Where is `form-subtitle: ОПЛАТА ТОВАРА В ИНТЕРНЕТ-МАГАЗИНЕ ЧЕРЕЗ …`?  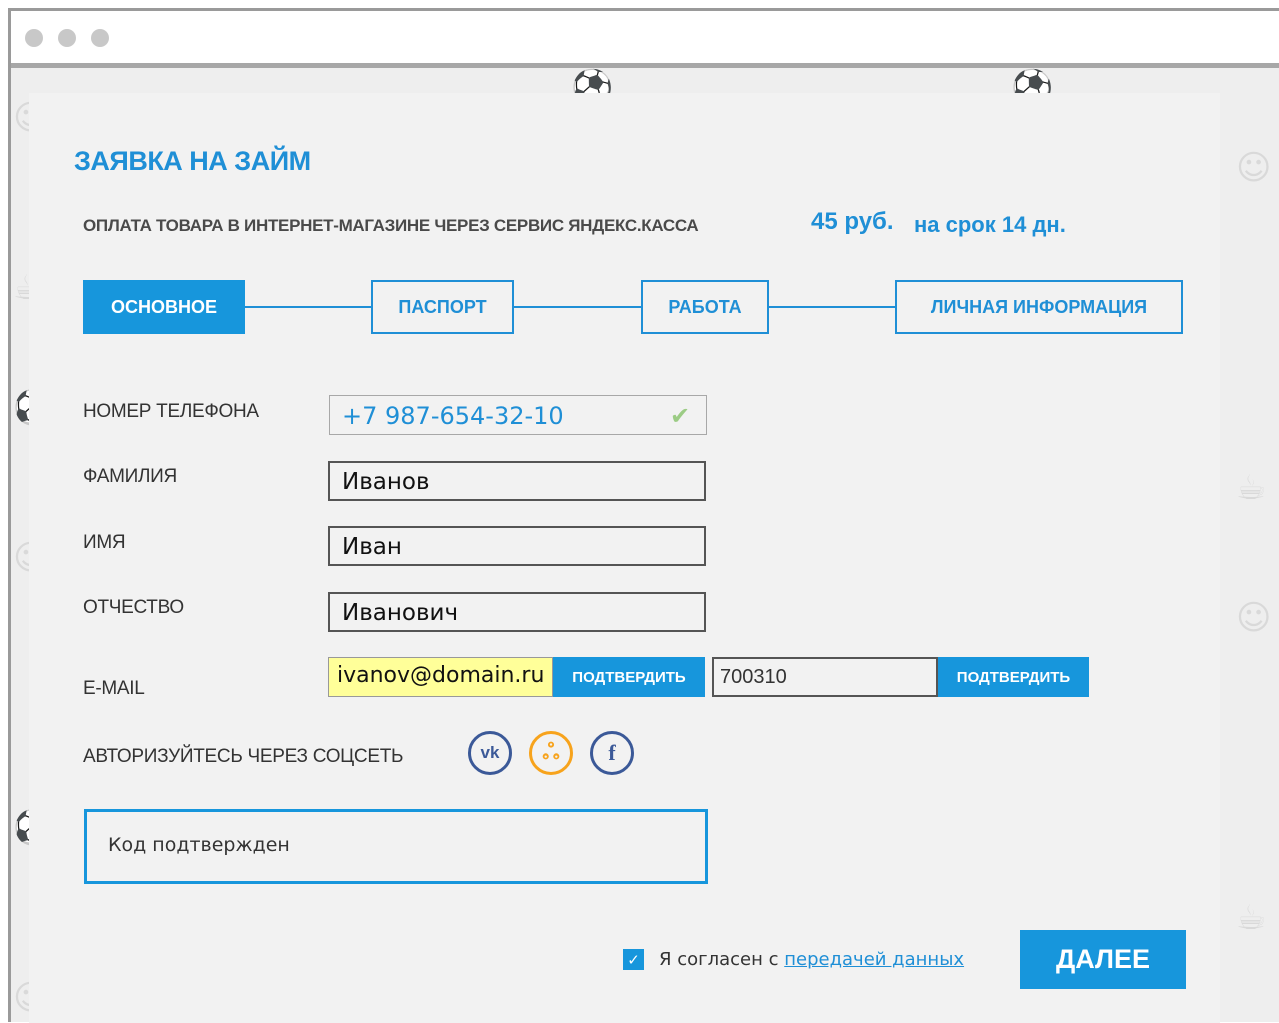 form-subtitle: ОПЛАТА ТОВАРА В ИНТЕРНЕТ-МАГАЗИНЕ ЧЕРЕЗ … is located at coordinates (391, 225).